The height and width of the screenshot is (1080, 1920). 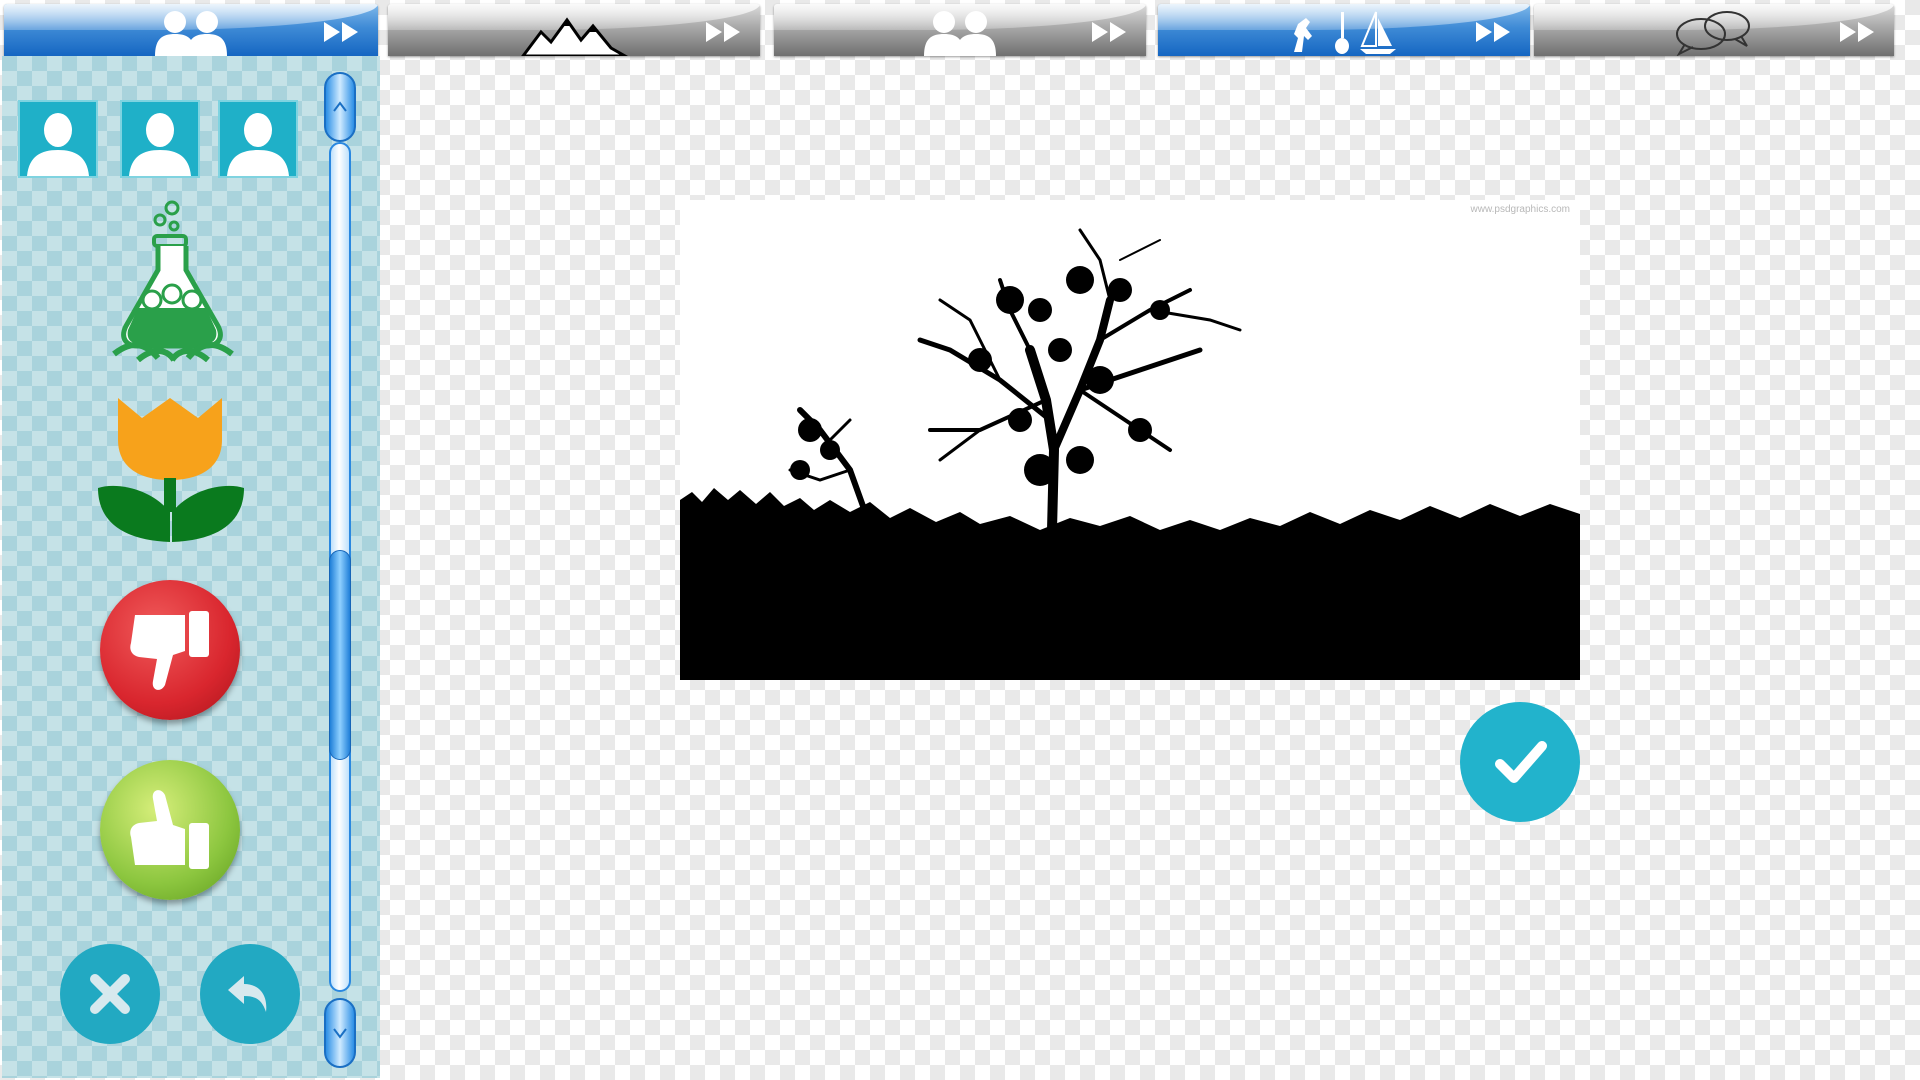 I want to click on tab-people, so click(x=191, y=30).